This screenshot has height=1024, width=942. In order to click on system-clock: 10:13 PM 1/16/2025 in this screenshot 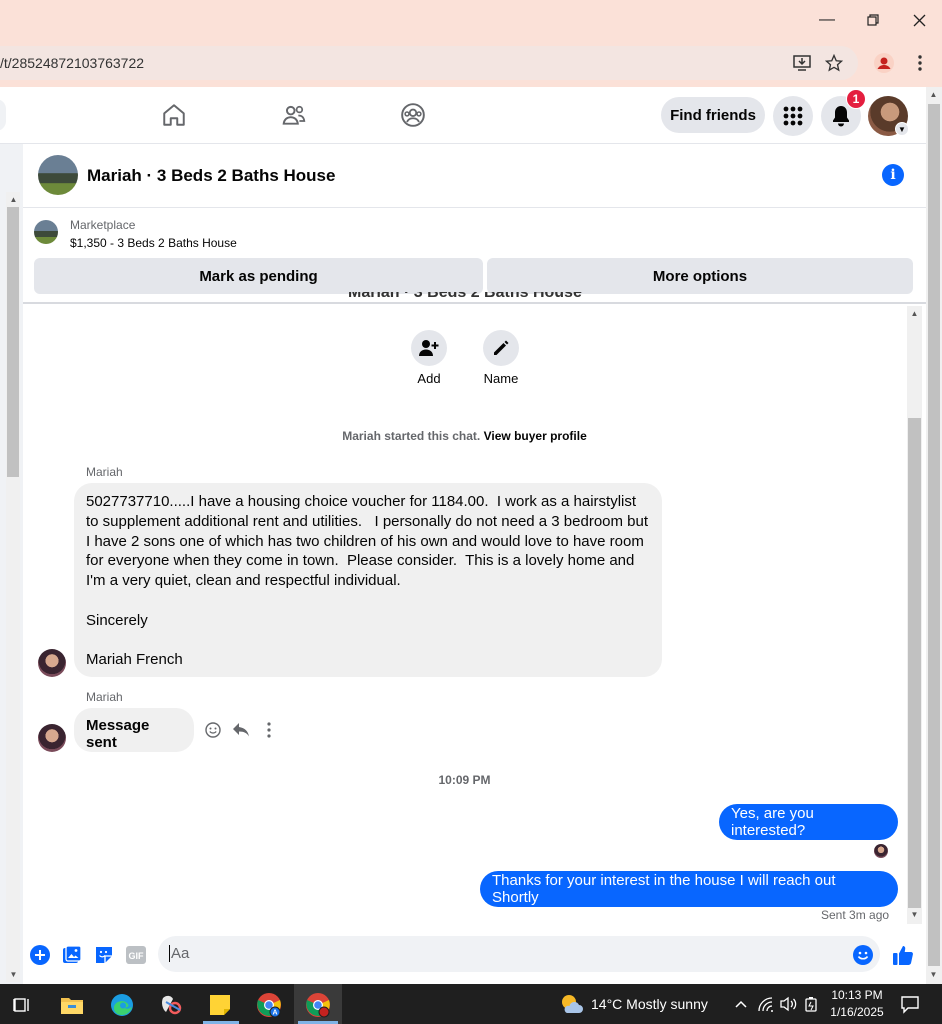, I will do `click(857, 1004)`.